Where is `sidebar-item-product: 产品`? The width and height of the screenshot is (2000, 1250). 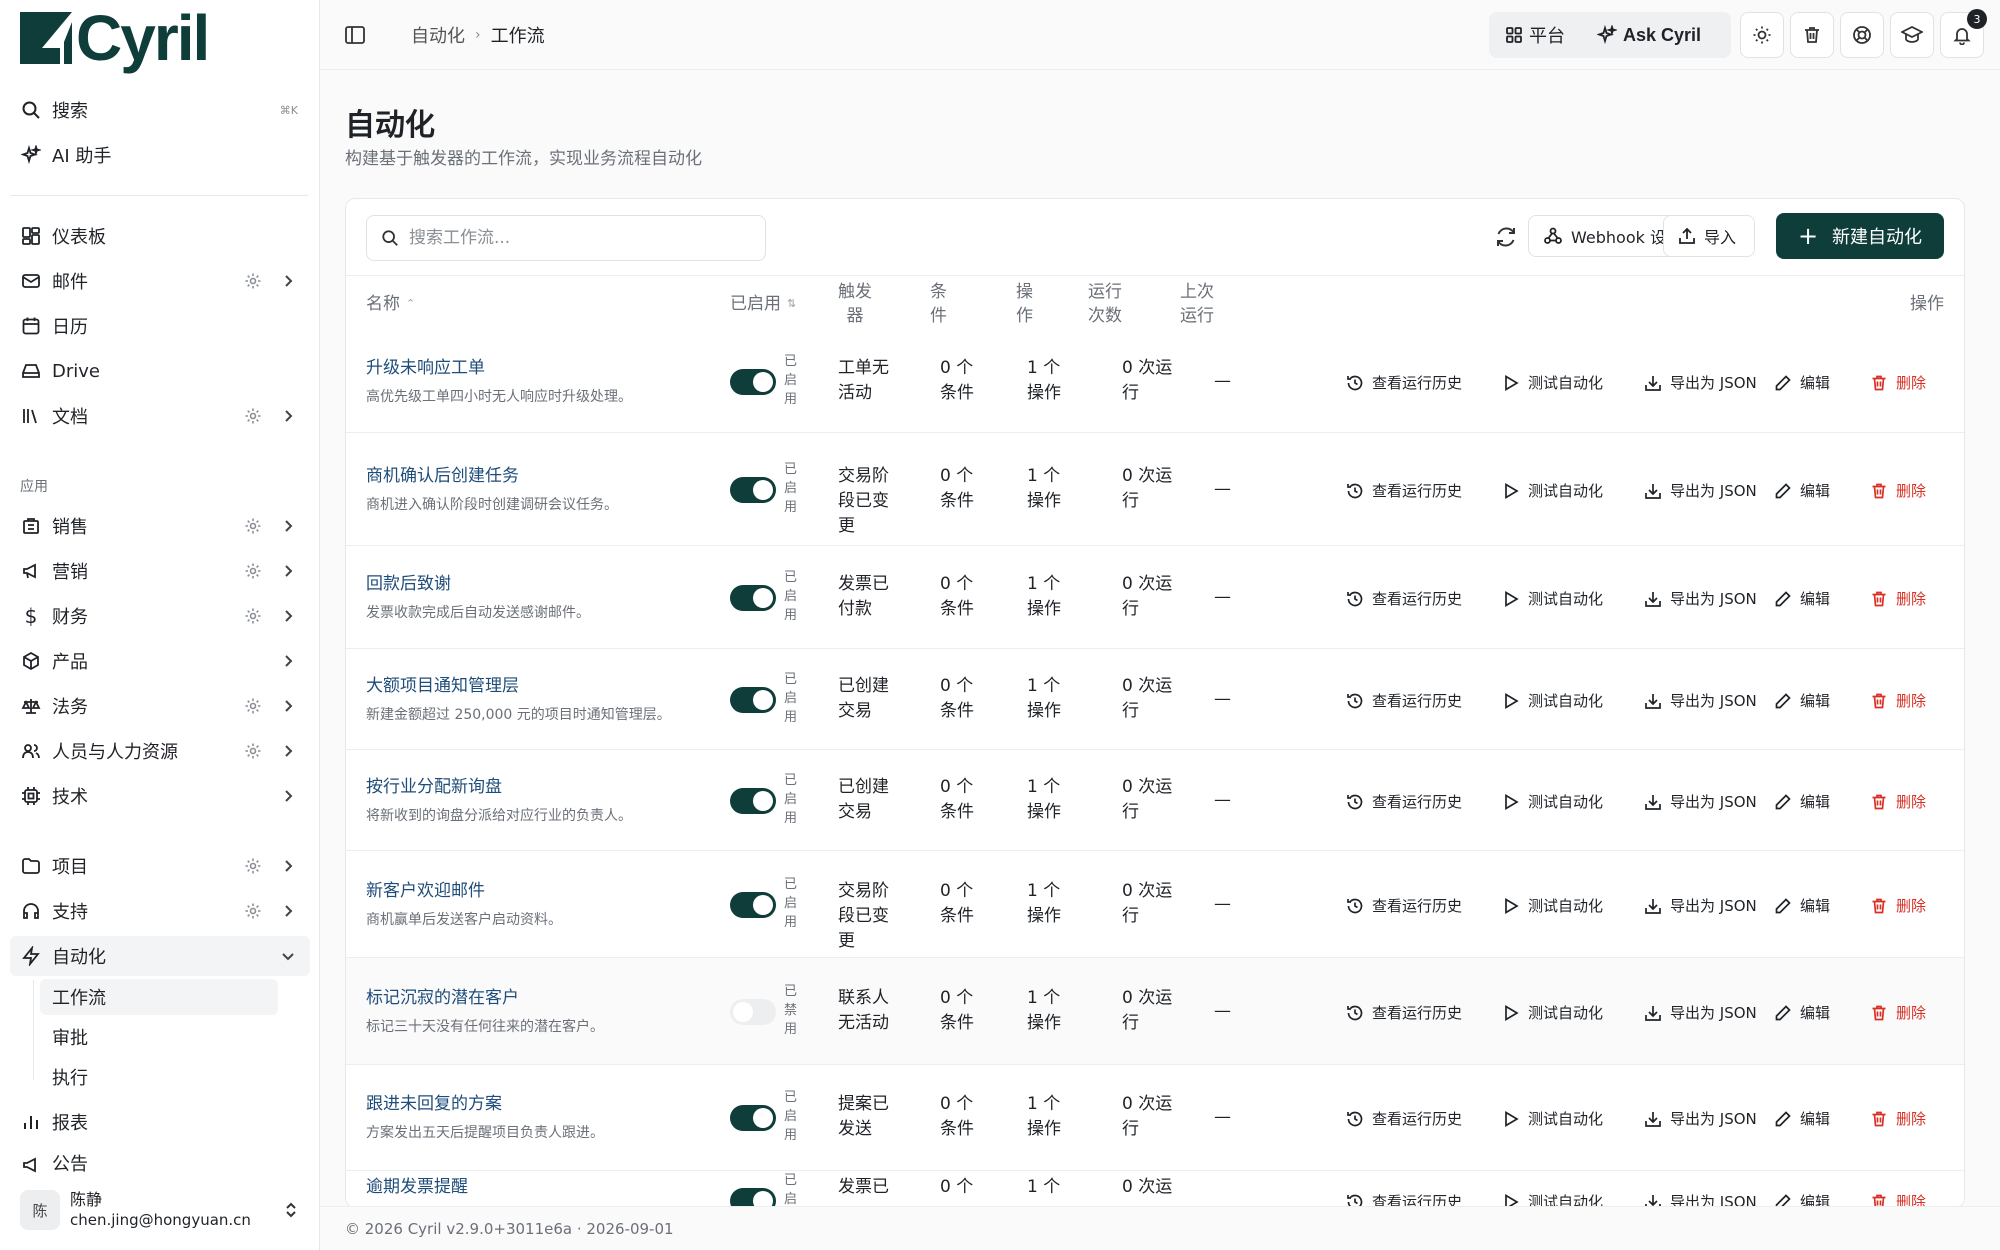 sidebar-item-product: 产品 is located at coordinates (160, 661).